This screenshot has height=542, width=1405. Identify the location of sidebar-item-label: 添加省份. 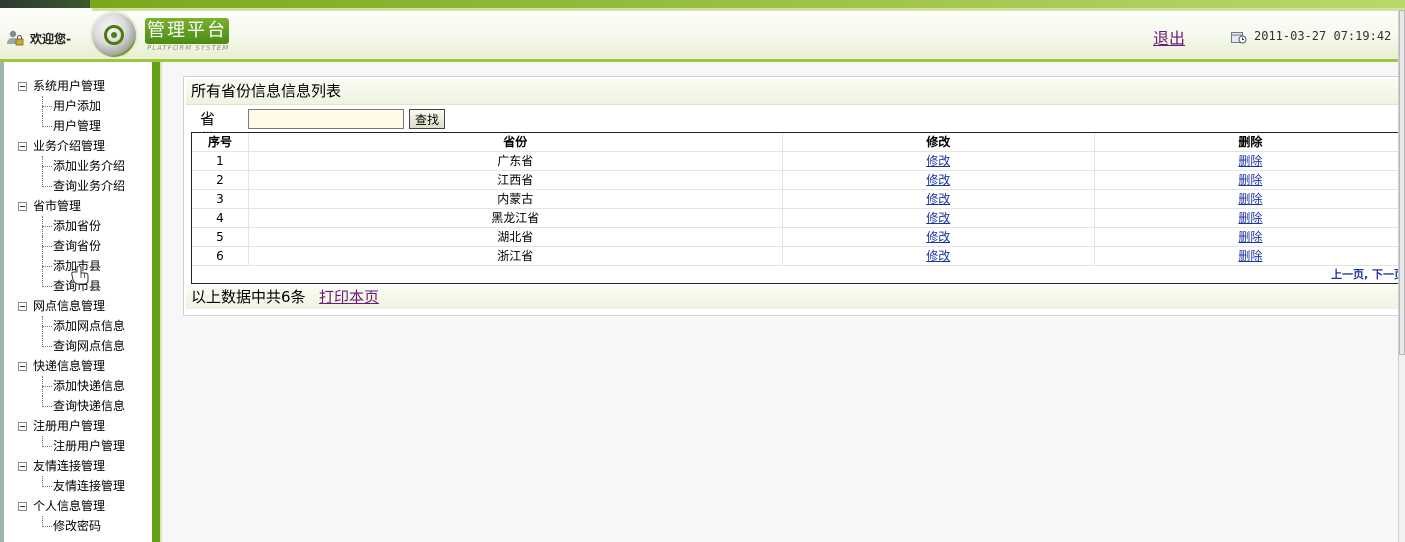
(77, 226).